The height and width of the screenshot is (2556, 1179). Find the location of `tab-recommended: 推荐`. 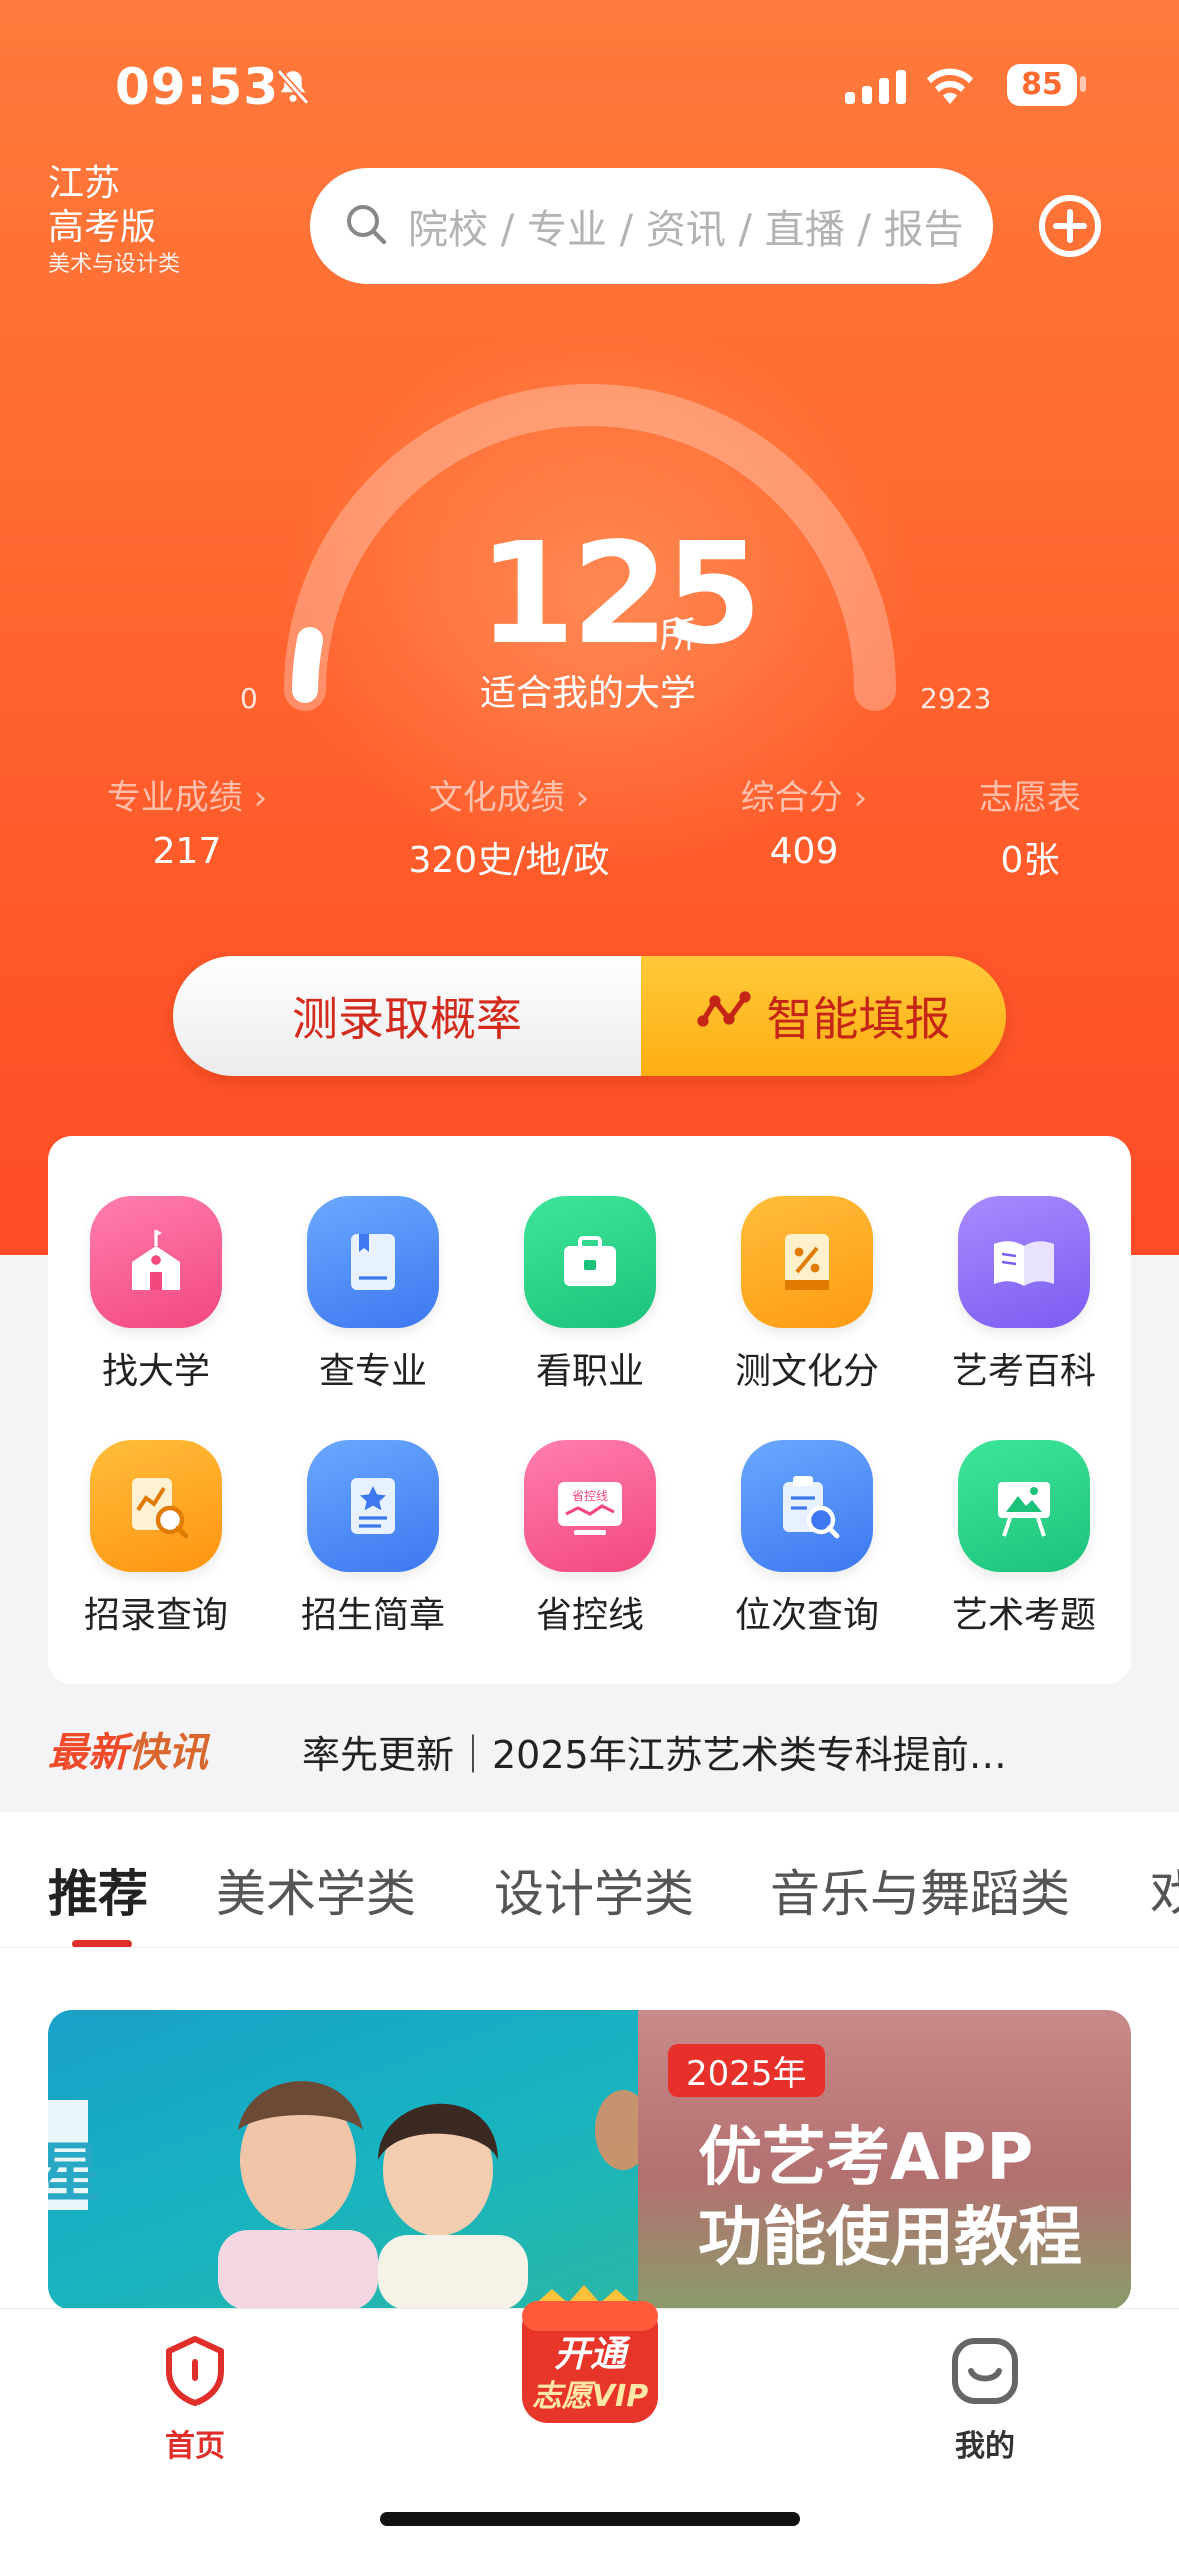

tab-recommended: 推荐 is located at coordinates (98, 1890).